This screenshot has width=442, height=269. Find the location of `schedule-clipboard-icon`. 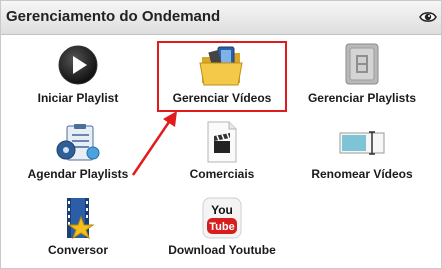

schedule-clipboard-icon is located at coordinates (78, 143).